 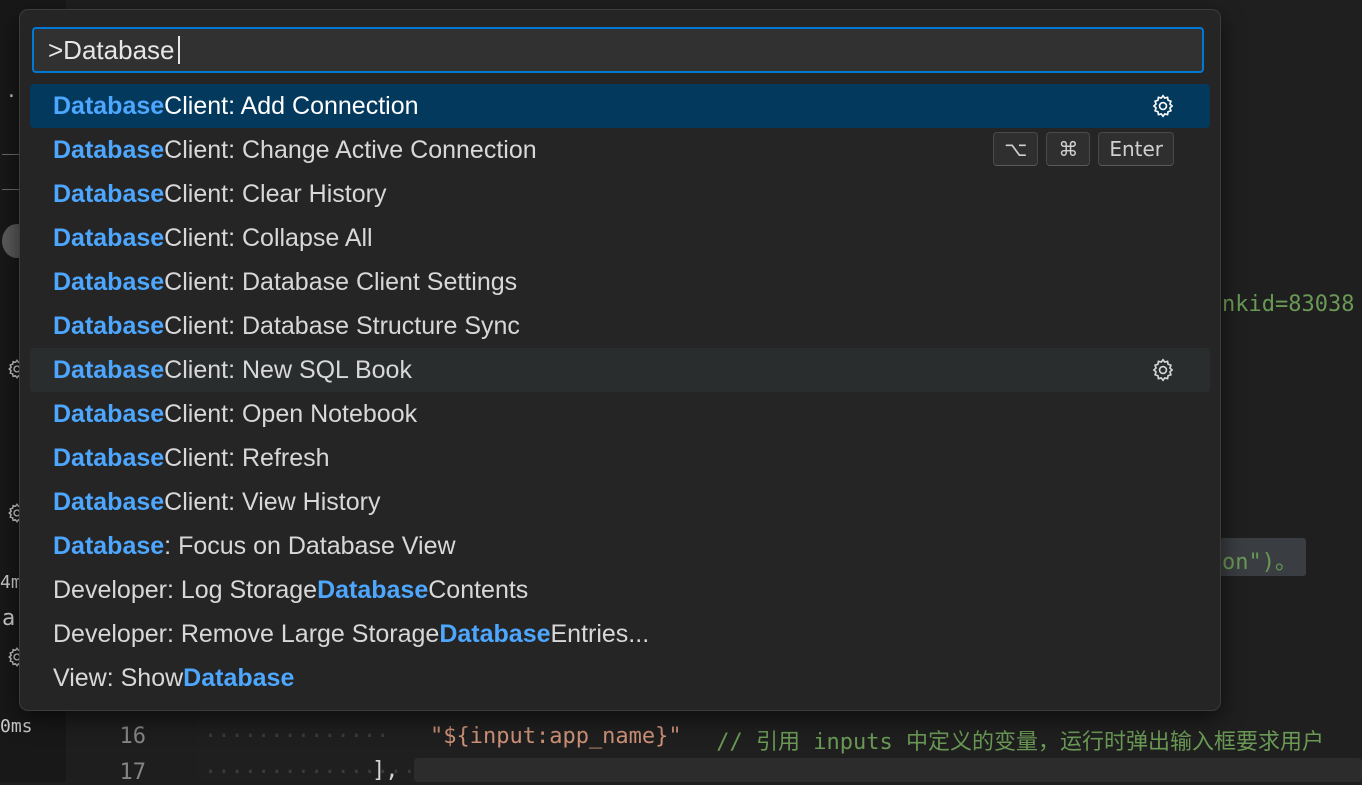 I want to click on sidebar-fragment: ·, so click(x=11, y=96).